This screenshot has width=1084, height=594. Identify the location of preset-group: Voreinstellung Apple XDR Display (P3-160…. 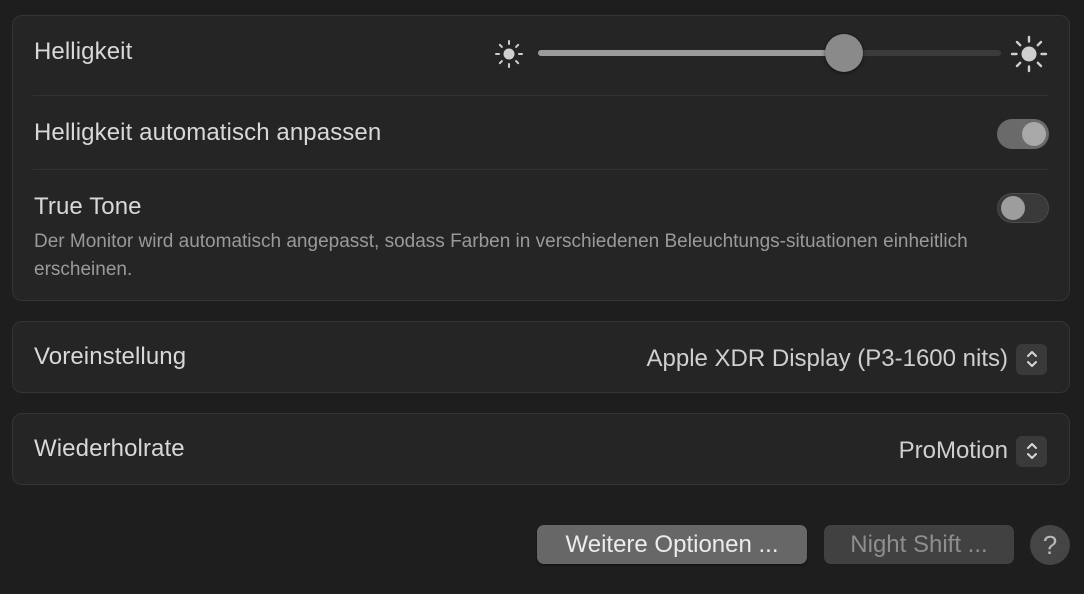
(541, 357).